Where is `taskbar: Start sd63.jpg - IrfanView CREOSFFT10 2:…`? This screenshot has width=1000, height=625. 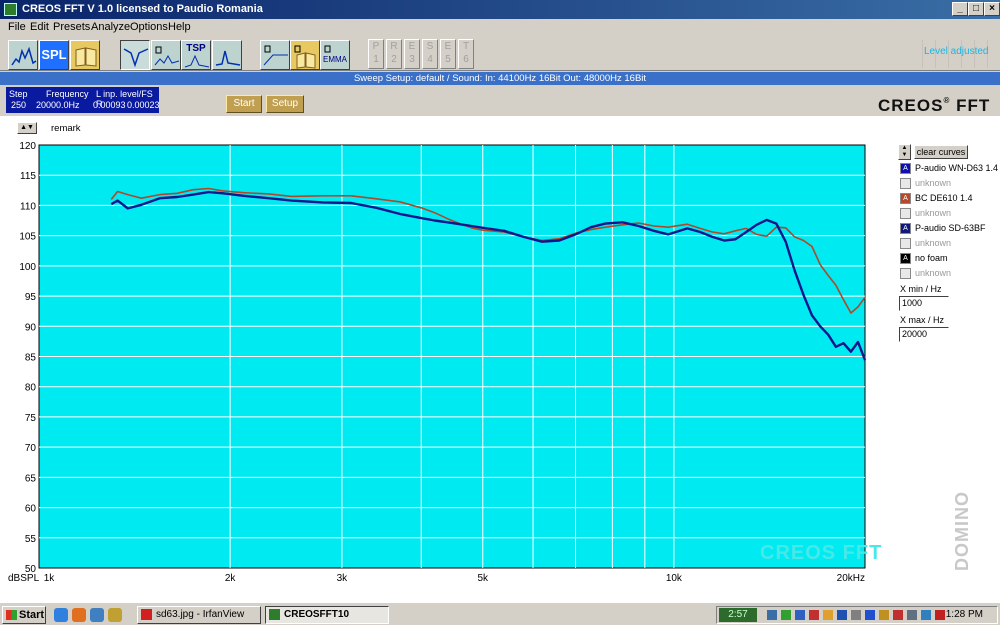
taskbar: Start sd63.jpg - IrfanView CREOSFFT10 2:… is located at coordinates (500, 613).